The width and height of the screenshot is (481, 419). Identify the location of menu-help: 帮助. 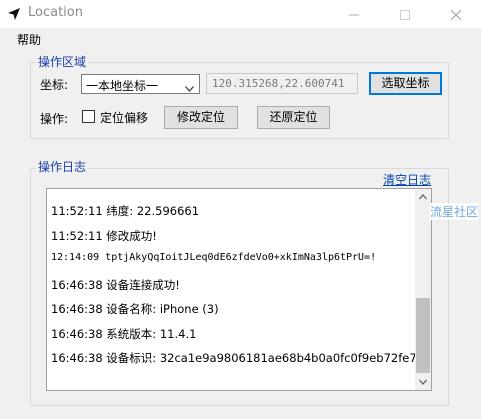
(29, 39).